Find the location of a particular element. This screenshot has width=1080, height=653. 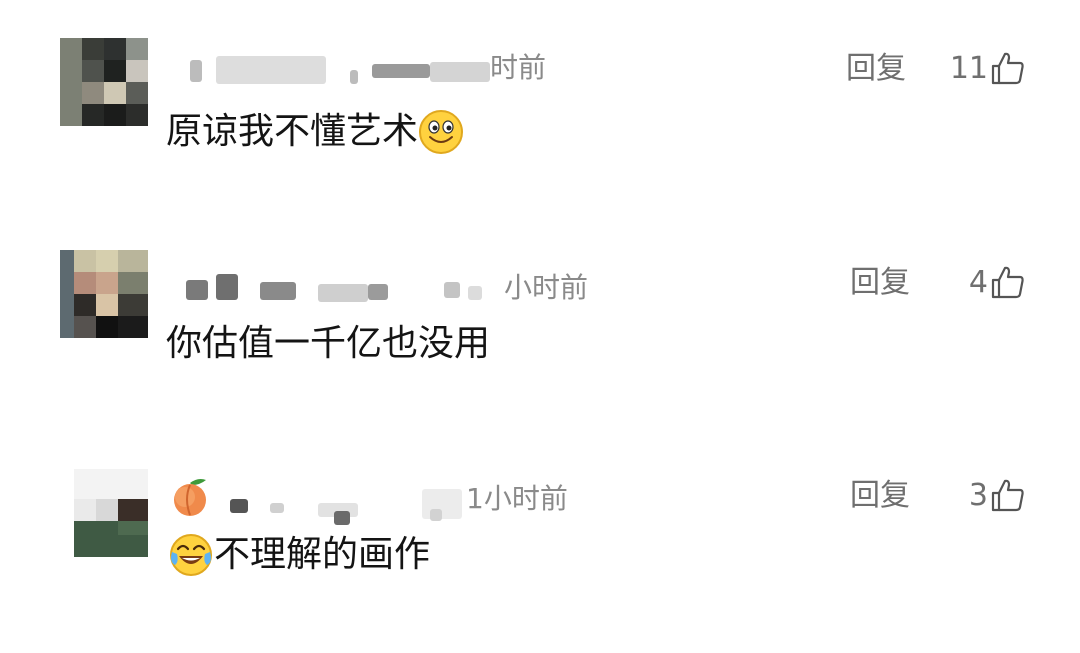

comment-text: 你估值一千亿也没用 is located at coordinates (328, 343).